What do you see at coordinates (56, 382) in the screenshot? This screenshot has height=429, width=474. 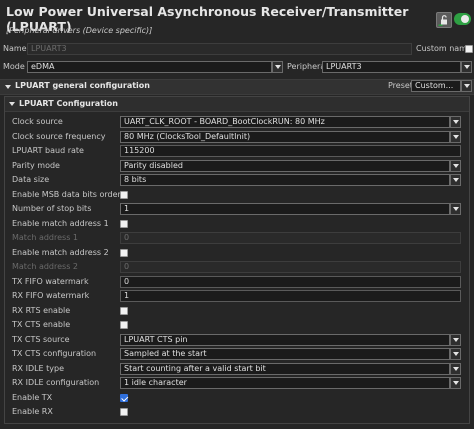 I see `row-label: RX IDLE configuration` at bounding box center [56, 382].